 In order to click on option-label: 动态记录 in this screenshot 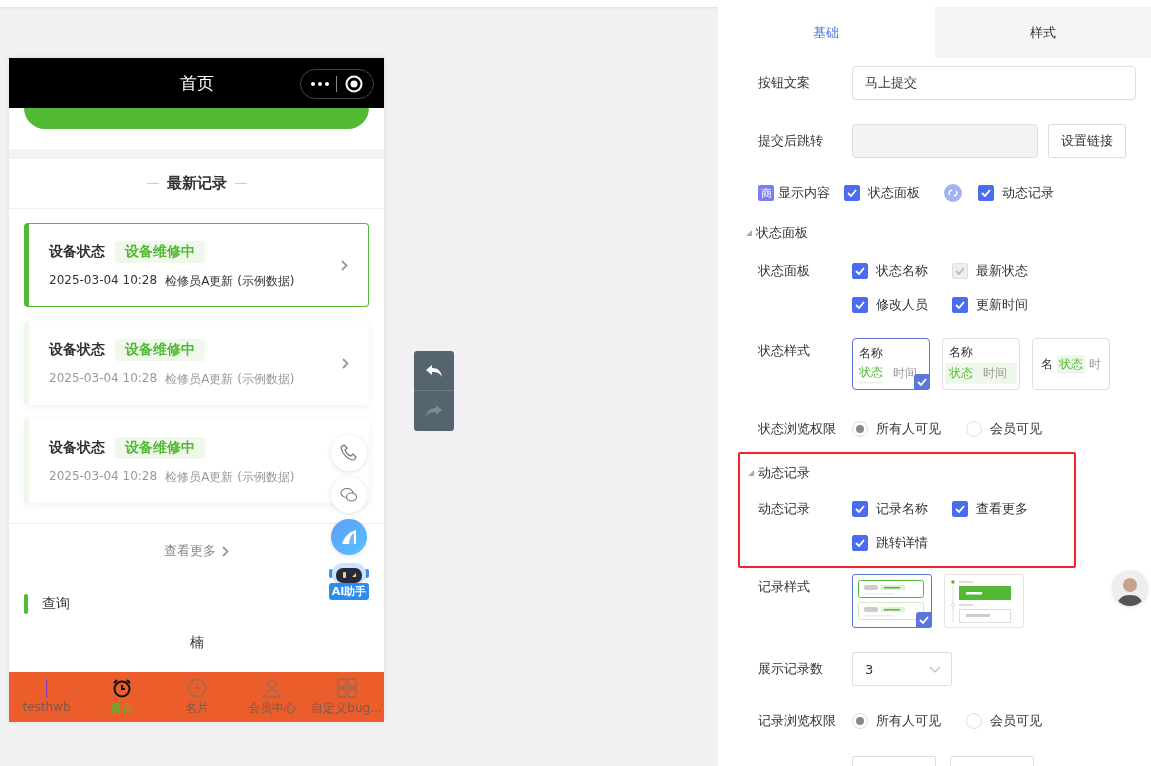, I will do `click(1028, 193)`.